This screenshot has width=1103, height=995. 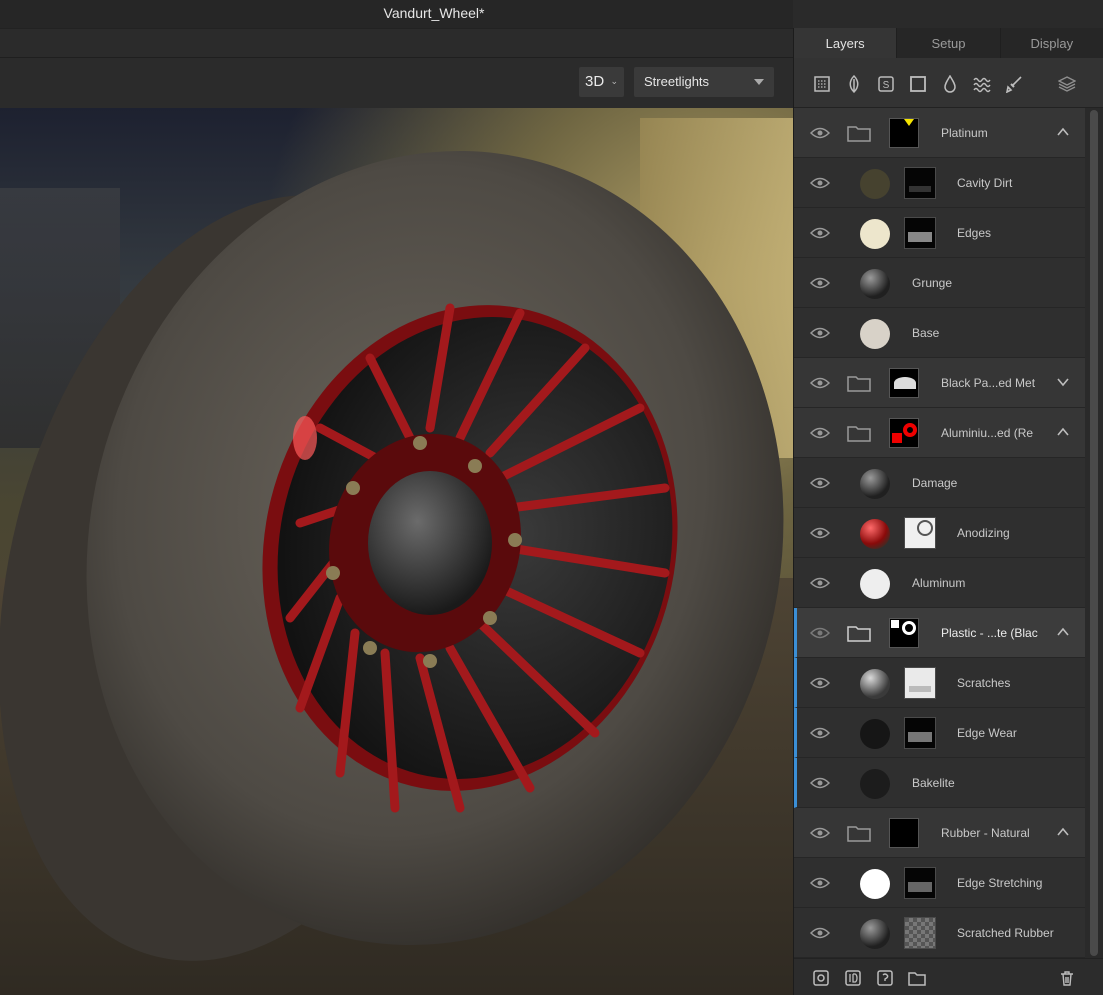 What do you see at coordinates (939, 733) in the screenshot?
I see `layer-row: Edge Wear` at bounding box center [939, 733].